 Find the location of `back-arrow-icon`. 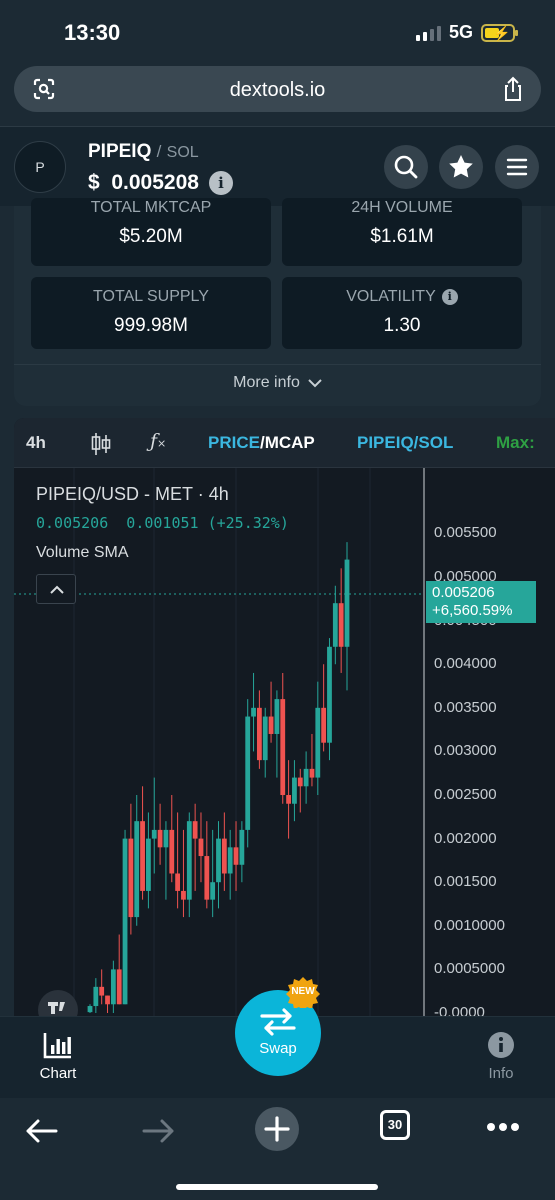

back-arrow-icon is located at coordinates (41, 1131).